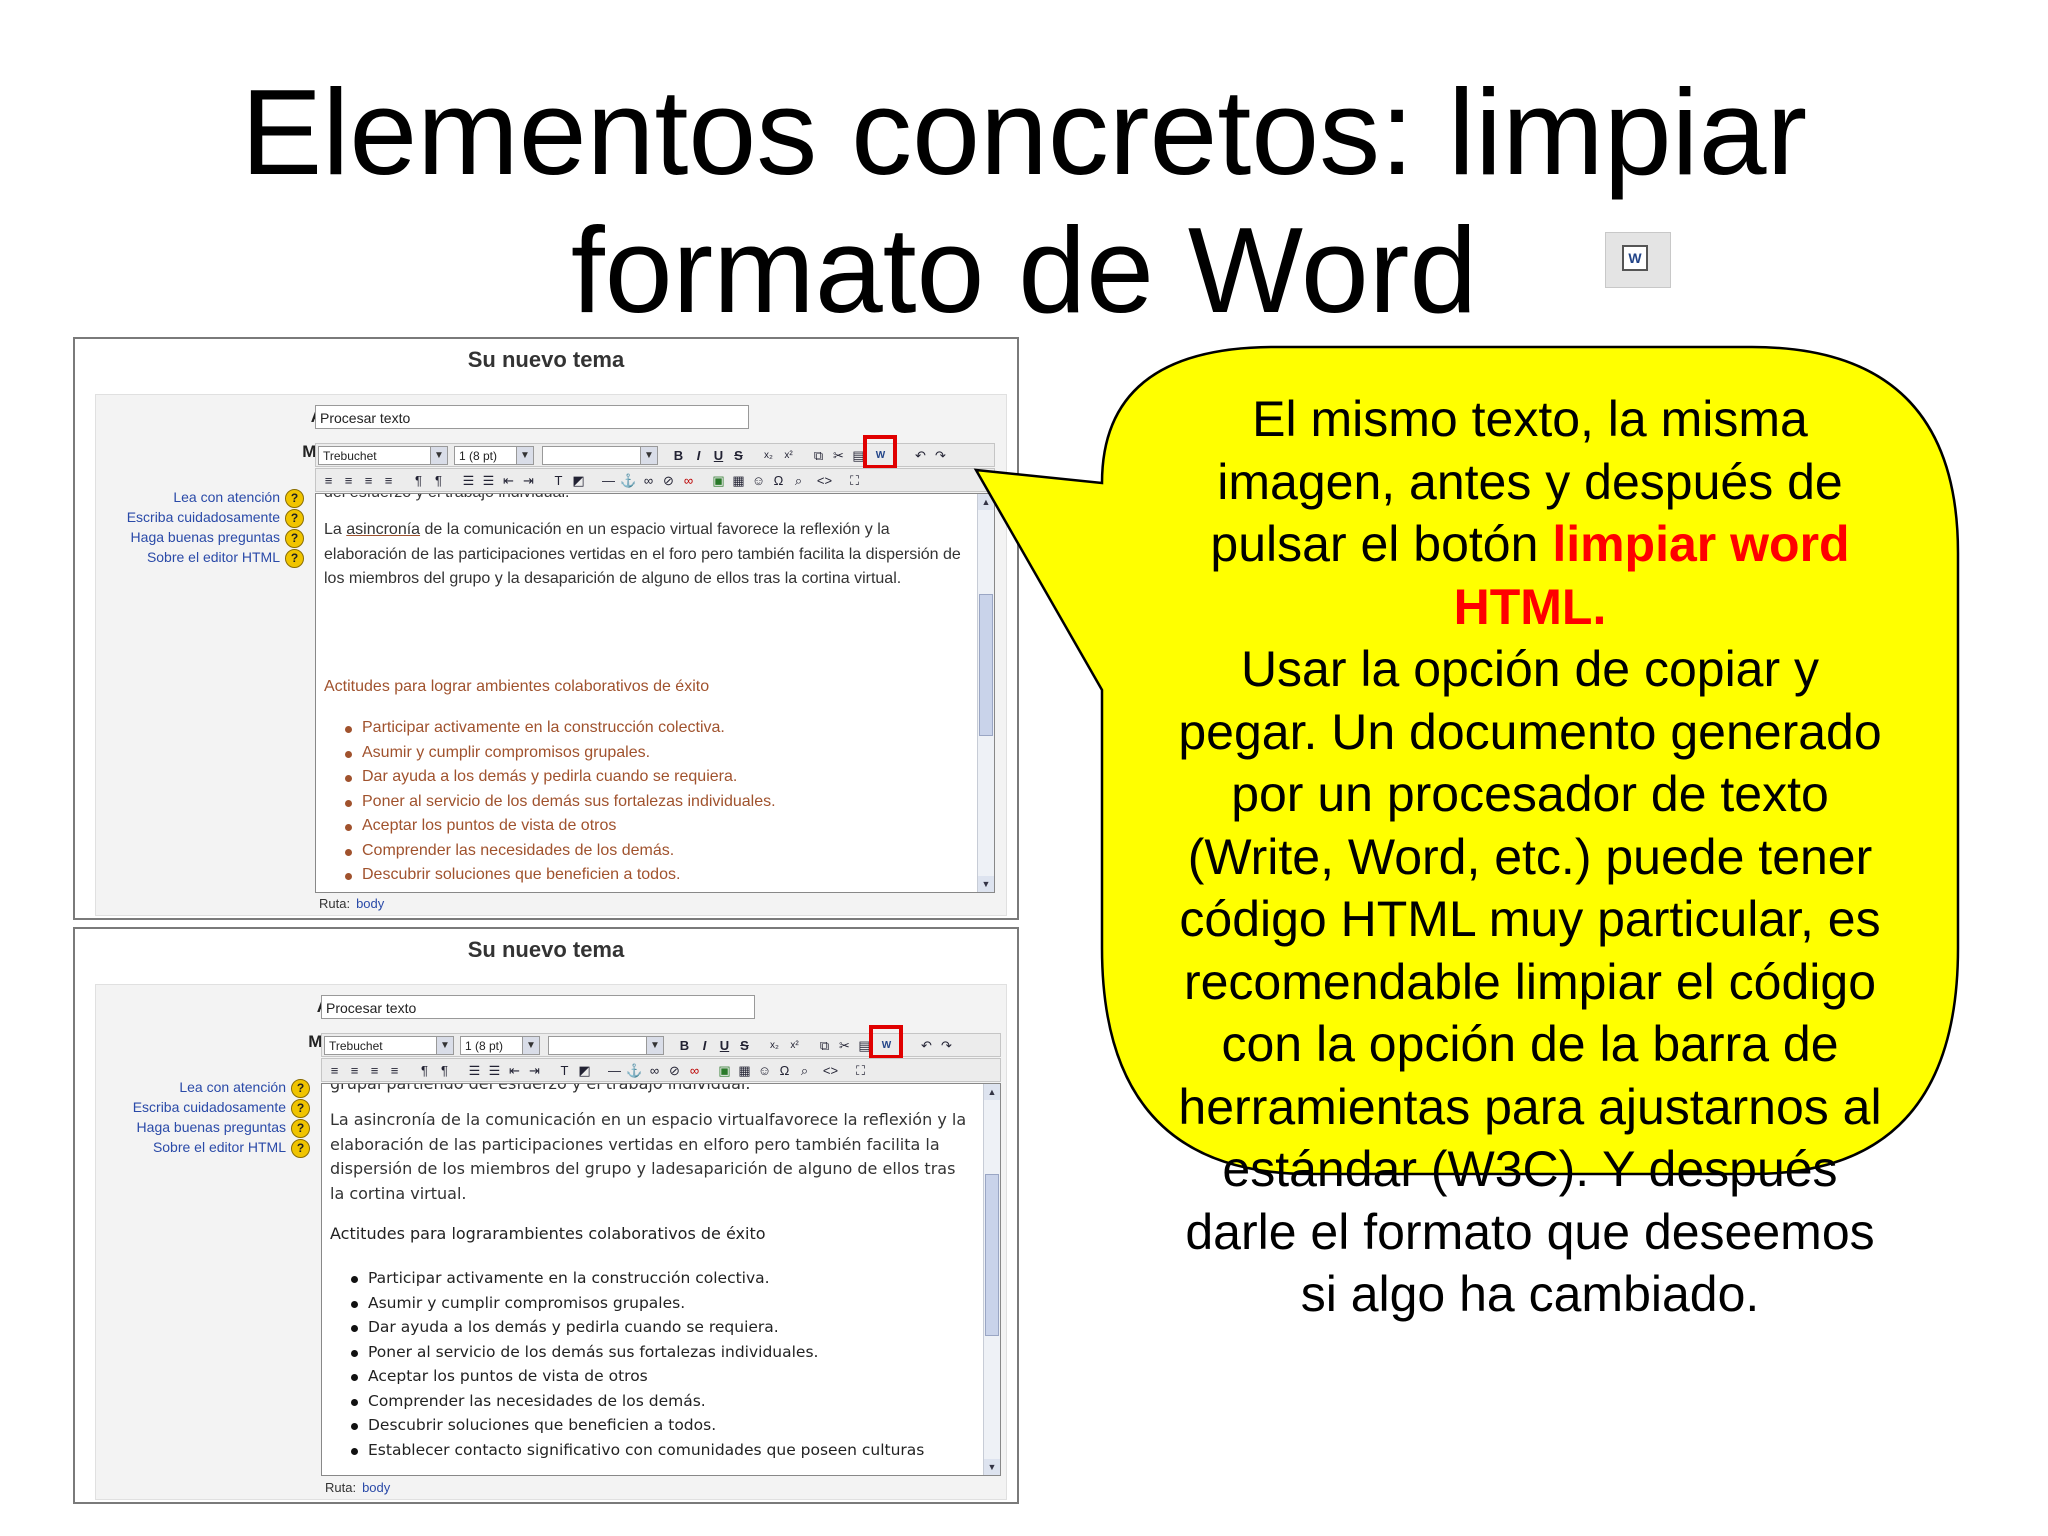  Describe the element at coordinates (1530, 731) in the screenshot. I see `callout-line: pegar. Un documento generado` at that location.